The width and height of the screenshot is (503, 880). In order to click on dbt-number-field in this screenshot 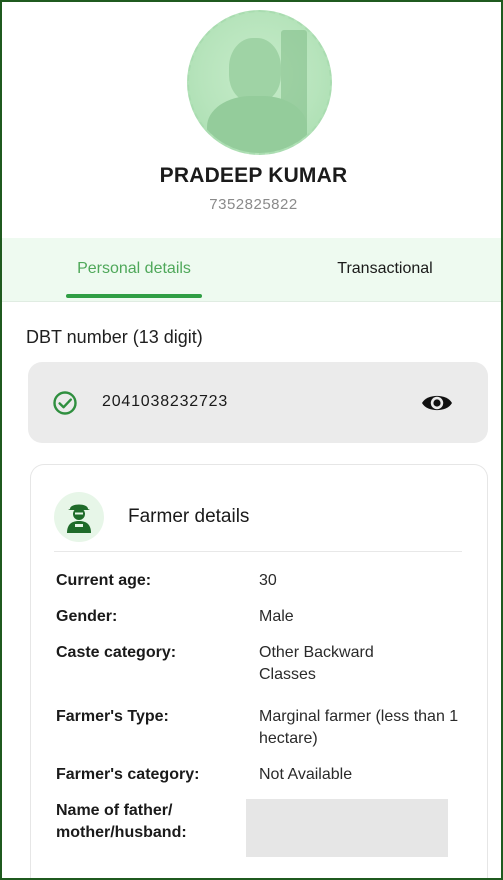, I will do `click(258, 402)`.